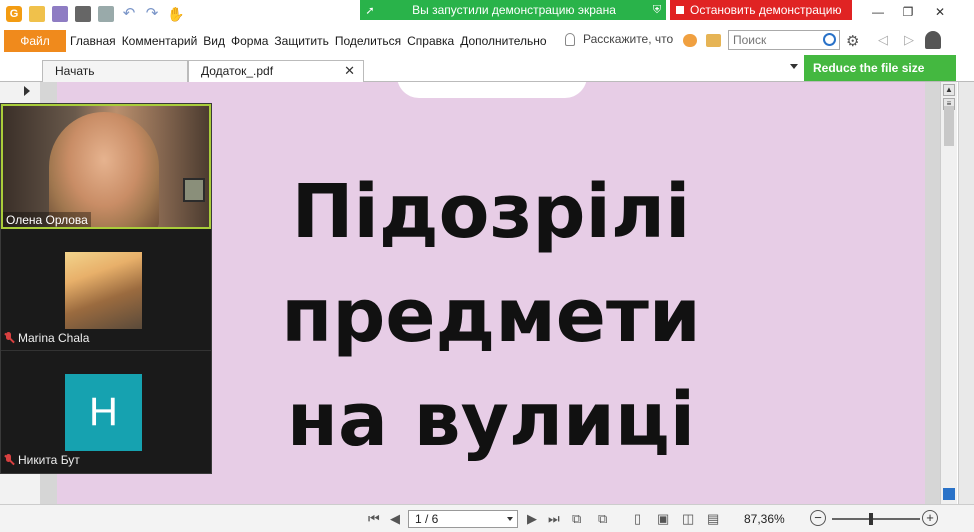 Image resolution: width=974 pixels, height=532 pixels. I want to click on app-logo-icon: G, so click(14, 14).